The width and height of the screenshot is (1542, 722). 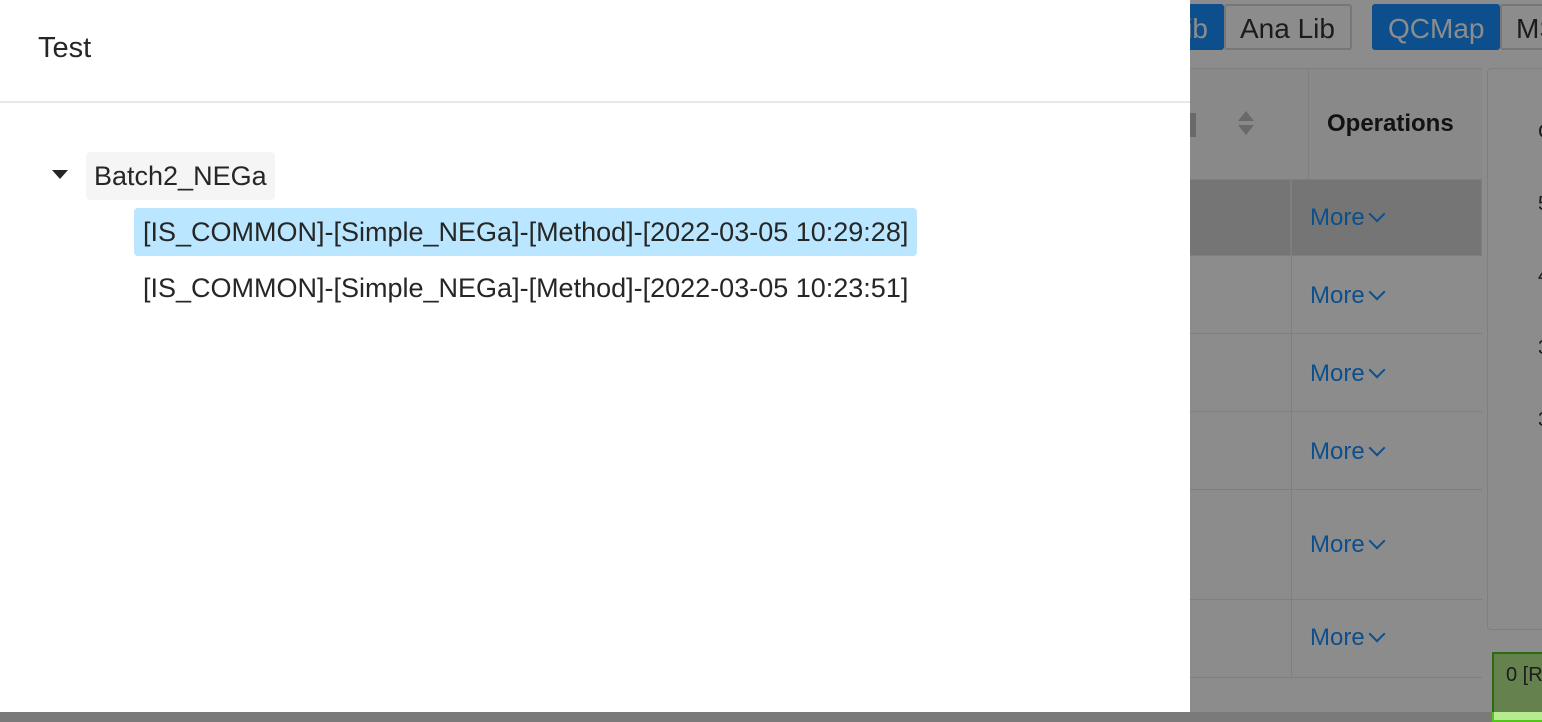 What do you see at coordinates (180, 176) in the screenshot?
I see `tree-node-root: Batch2_NEGa` at bounding box center [180, 176].